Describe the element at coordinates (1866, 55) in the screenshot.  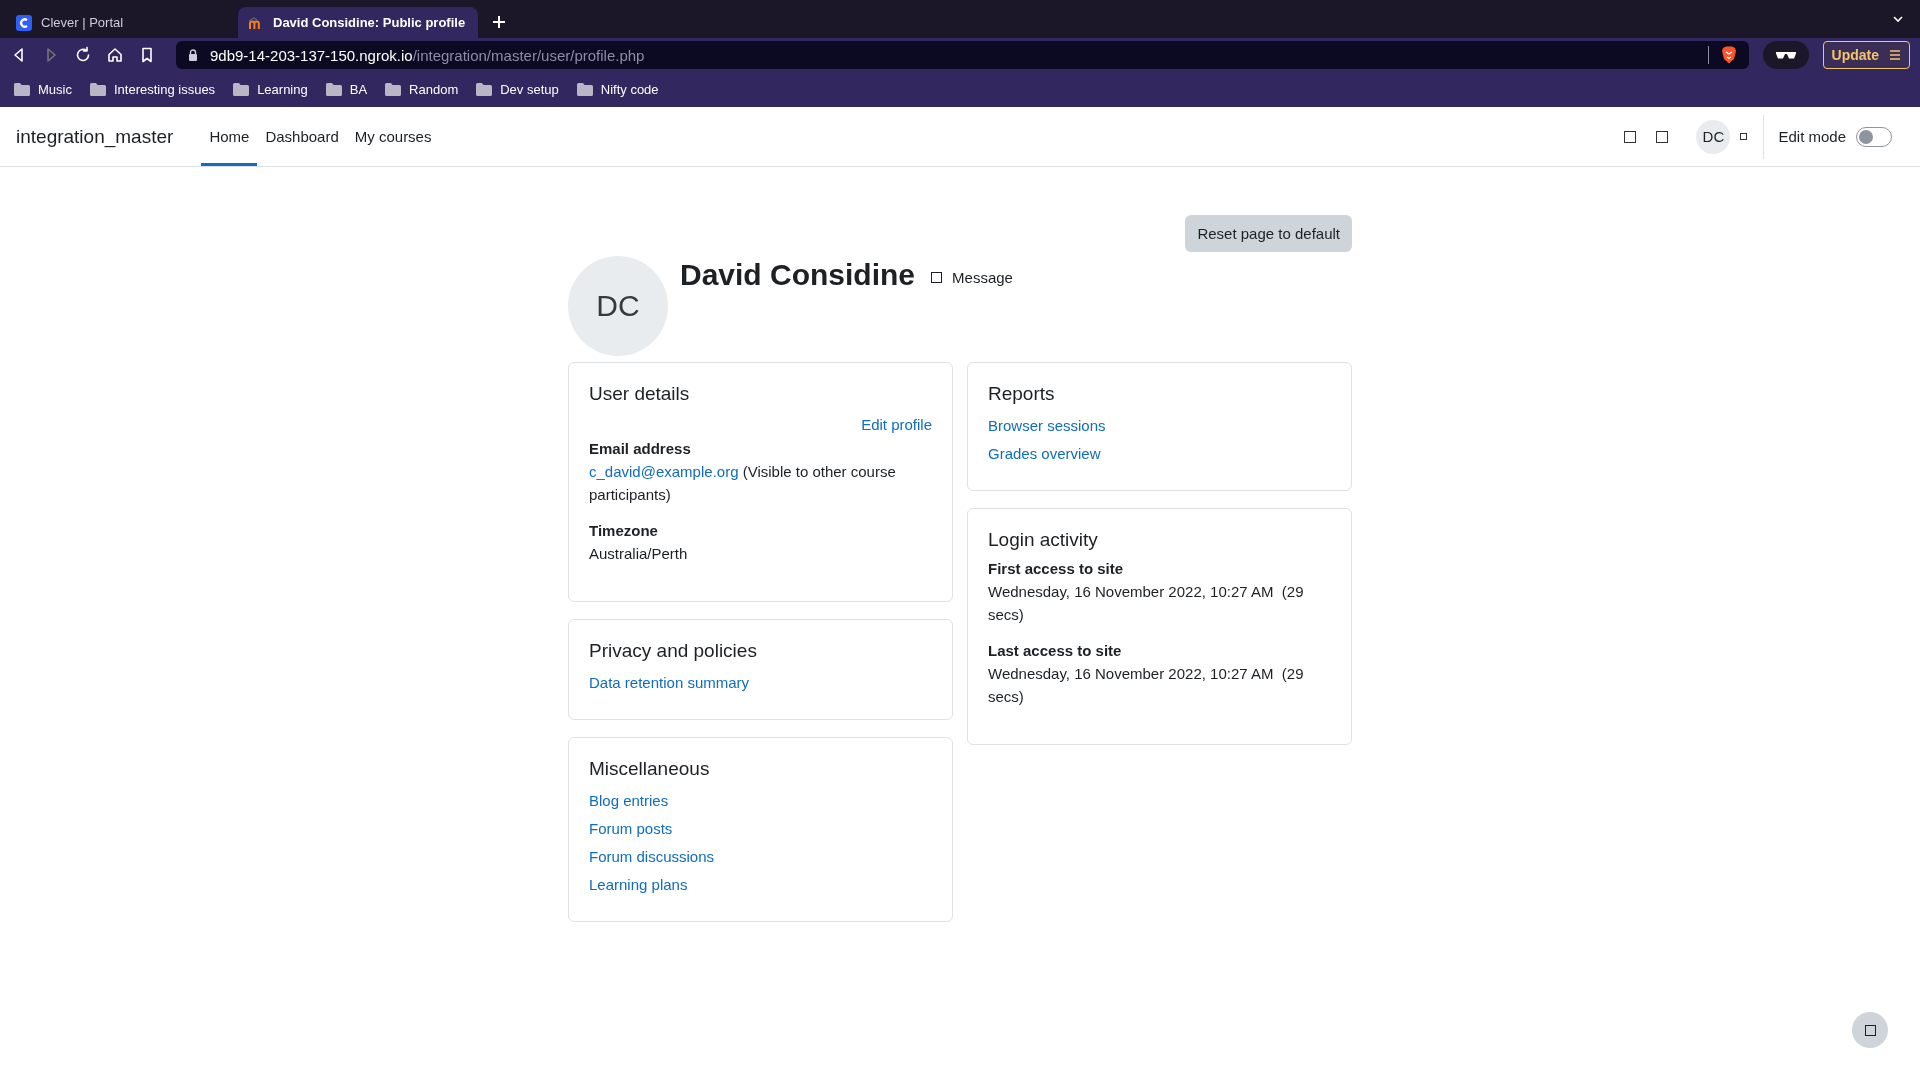
I see `update-button: Update` at that location.